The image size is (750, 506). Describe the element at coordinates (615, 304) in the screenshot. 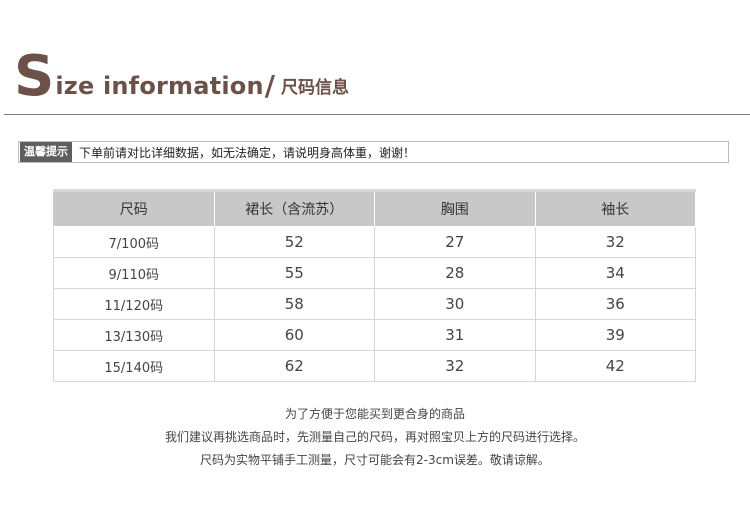

I see `cell-sleeve: 36` at that location.